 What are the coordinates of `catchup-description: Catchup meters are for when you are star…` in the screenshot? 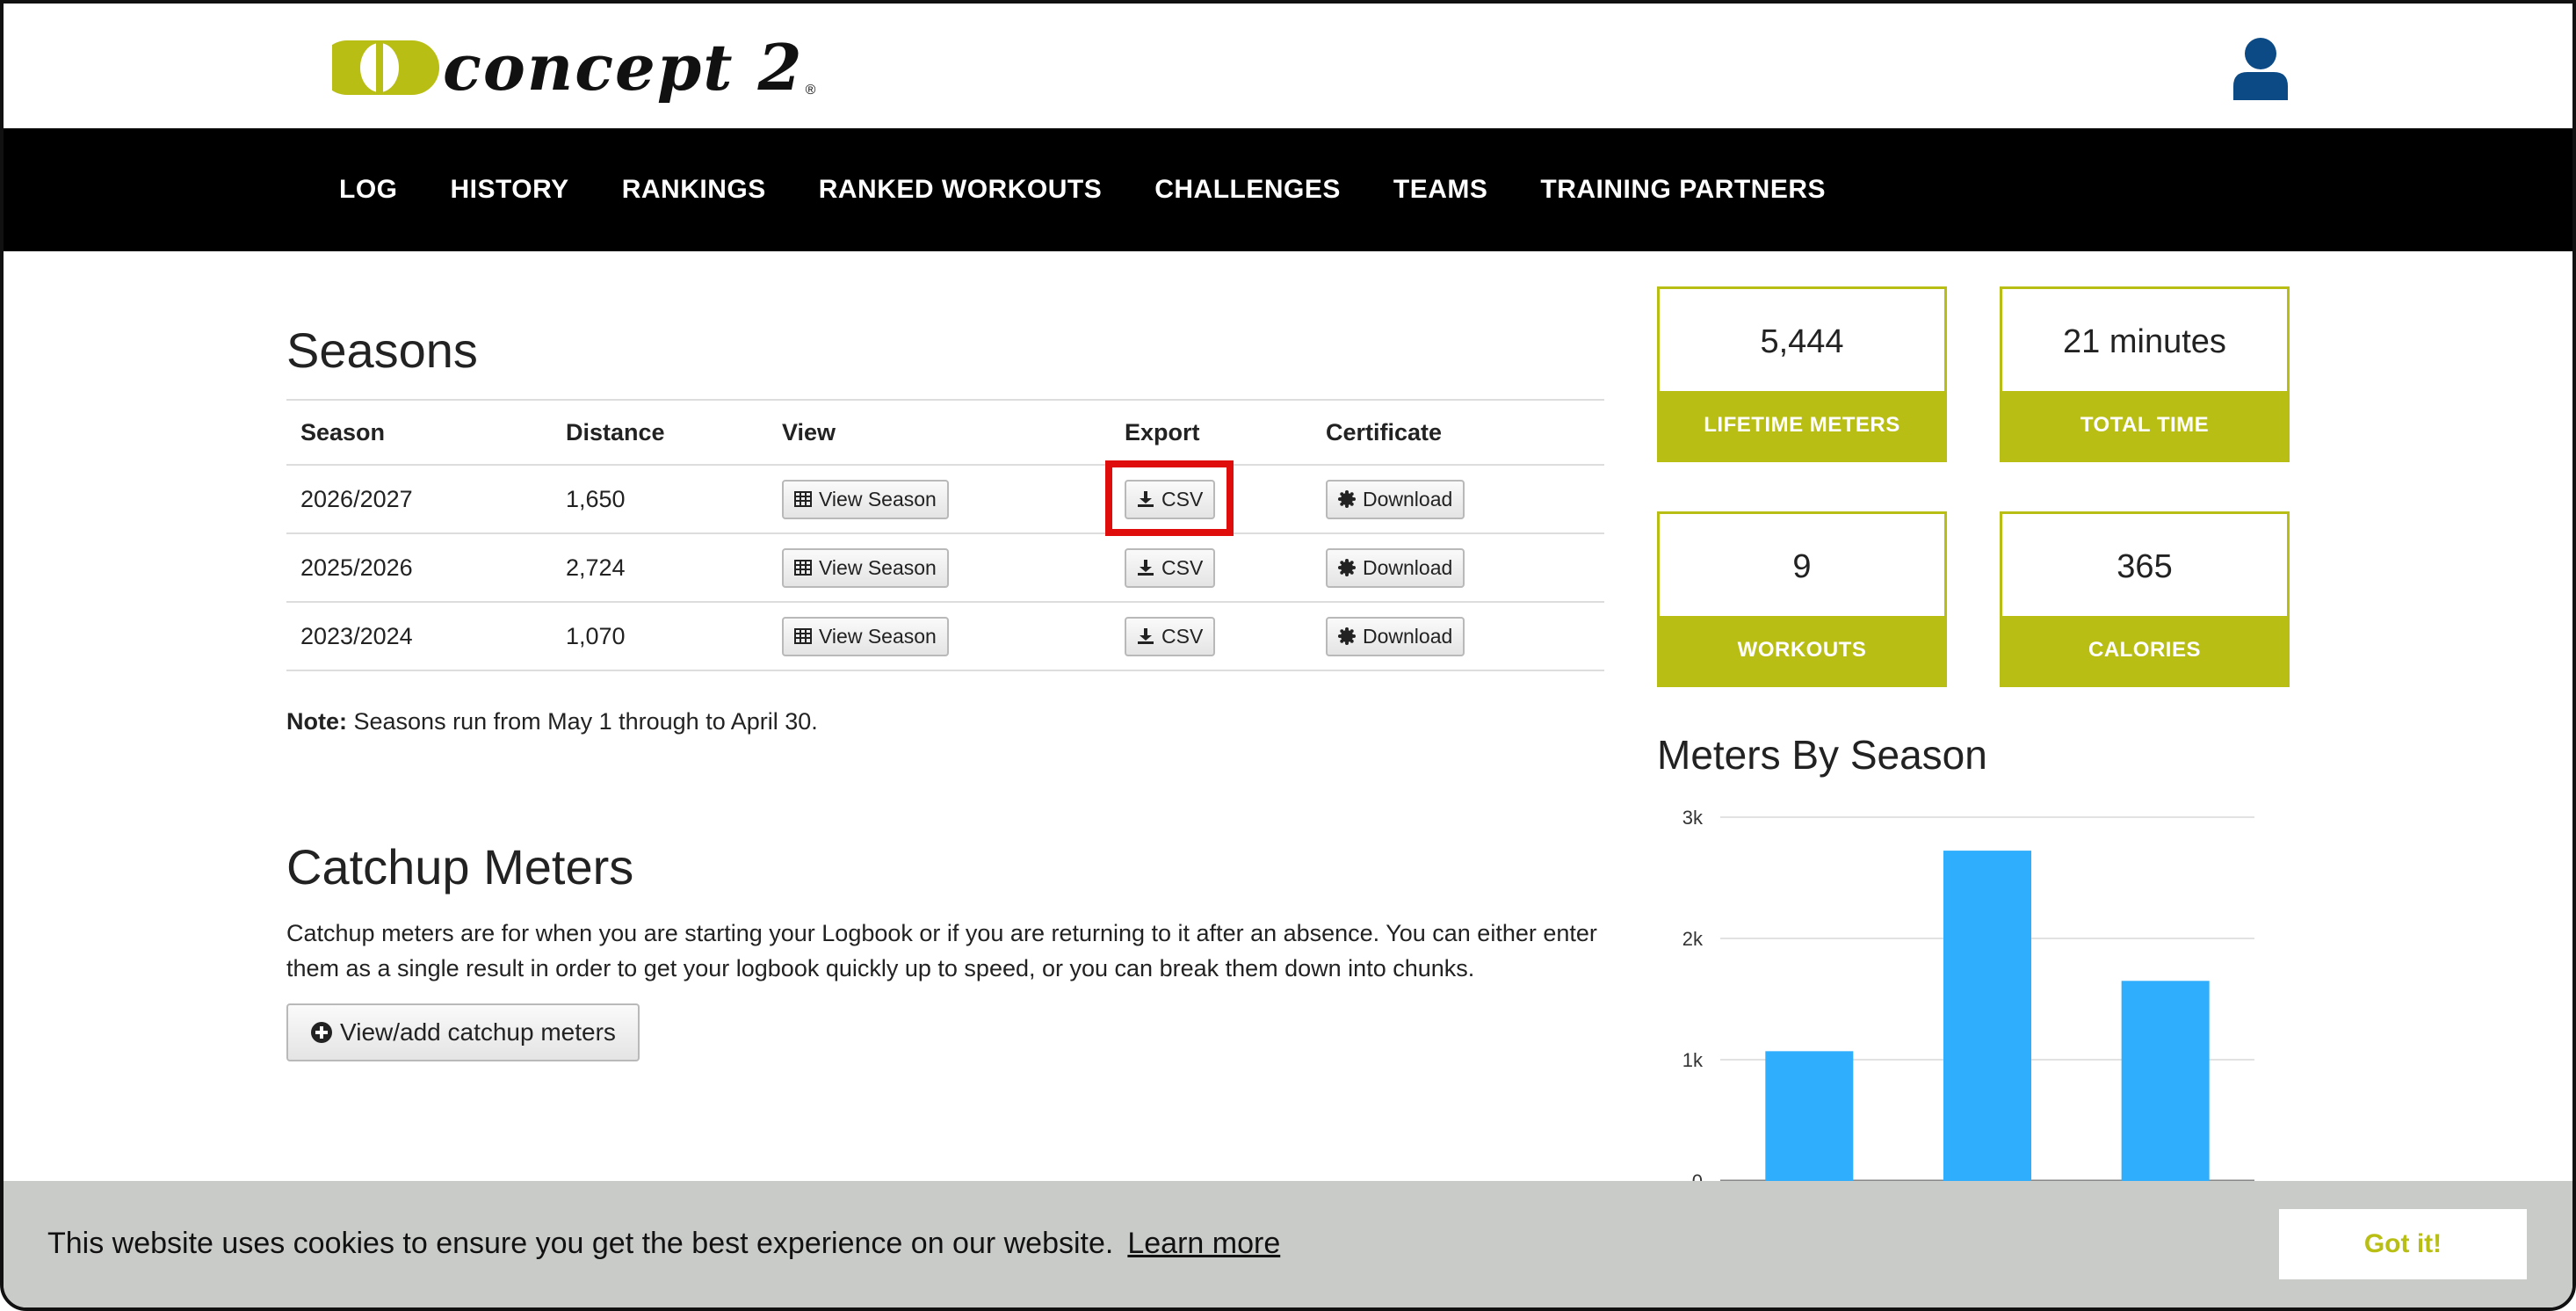 It's located at (941, 951).